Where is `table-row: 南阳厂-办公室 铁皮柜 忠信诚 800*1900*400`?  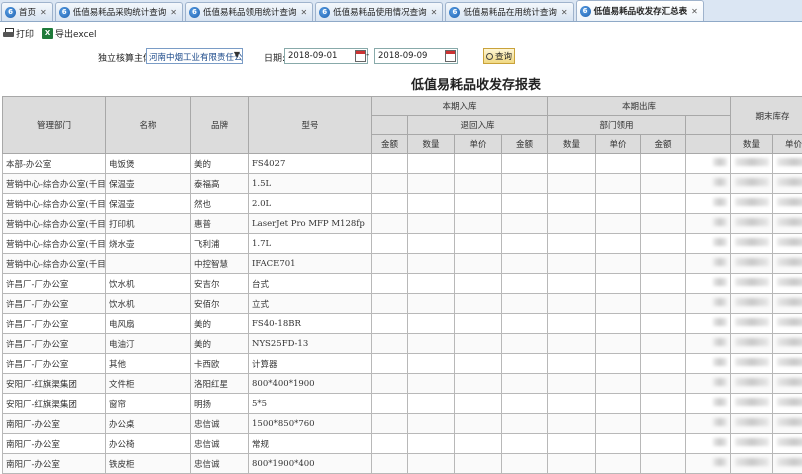
table-row: 南阳厂-办公室 铁皮柜 忠信诚 800*1900*400 is located at coordinates (402, 463).